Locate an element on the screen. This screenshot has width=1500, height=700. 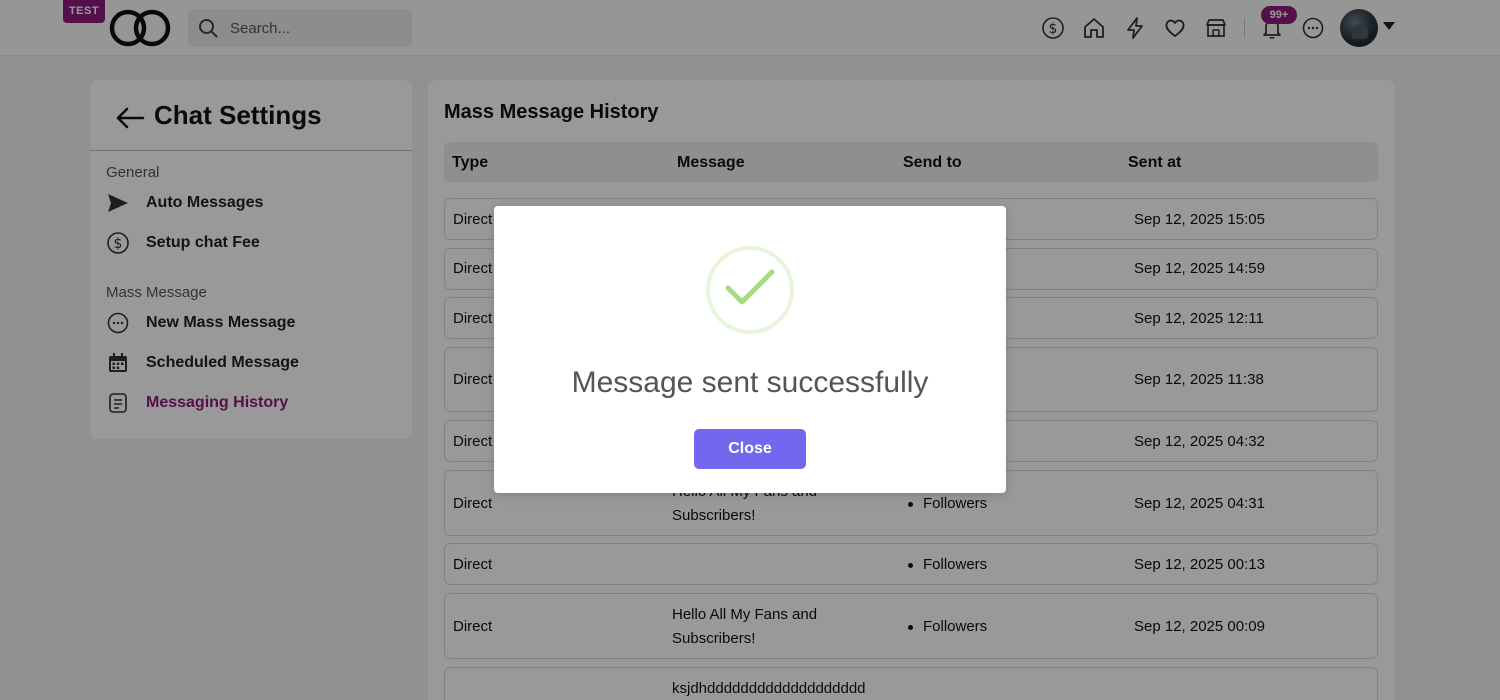
close-button: Close is located at coordinates (750, 449).